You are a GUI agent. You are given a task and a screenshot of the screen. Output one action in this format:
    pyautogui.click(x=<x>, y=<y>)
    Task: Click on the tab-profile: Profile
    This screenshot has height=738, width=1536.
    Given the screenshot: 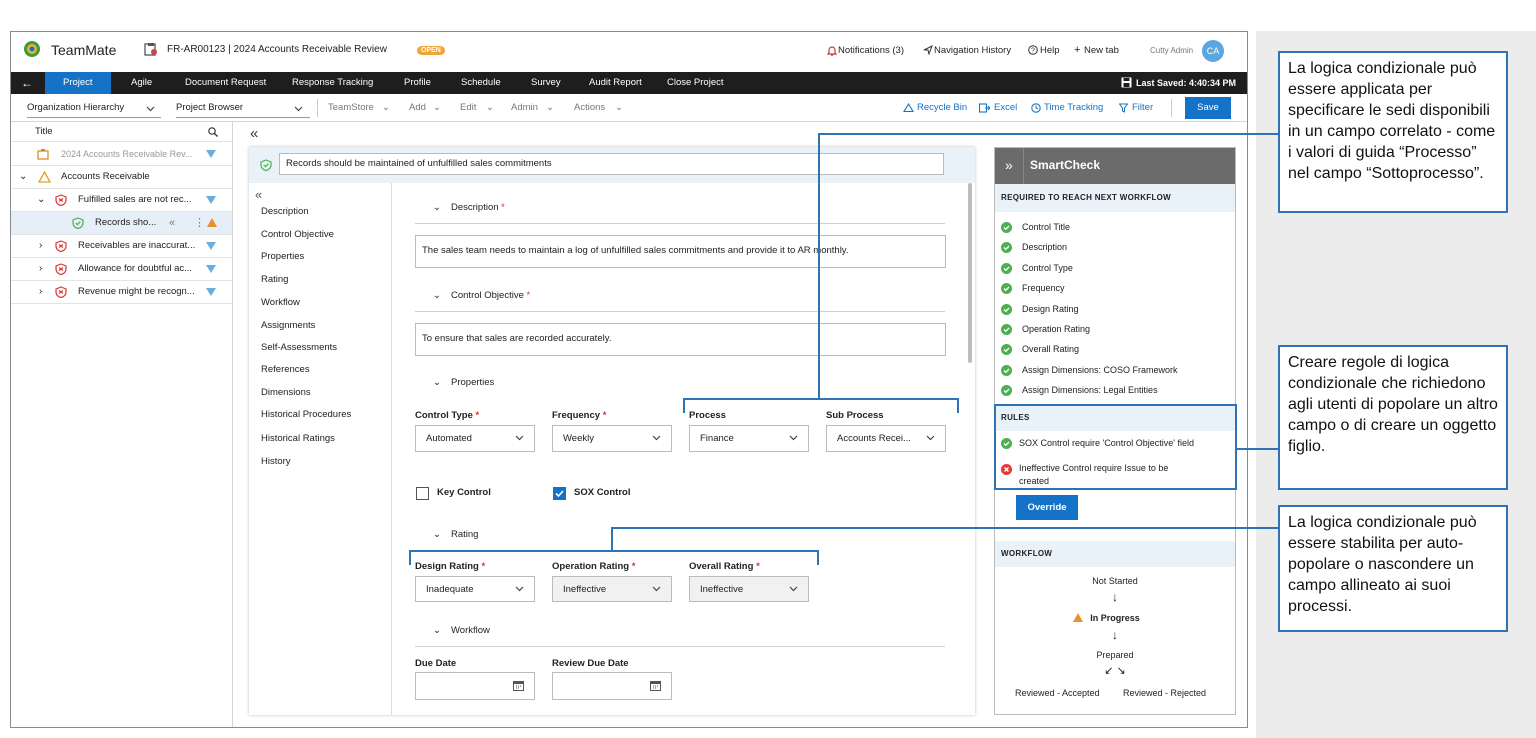 What is the action you would take?
    pyautogui.click(x=417, y=83)
    